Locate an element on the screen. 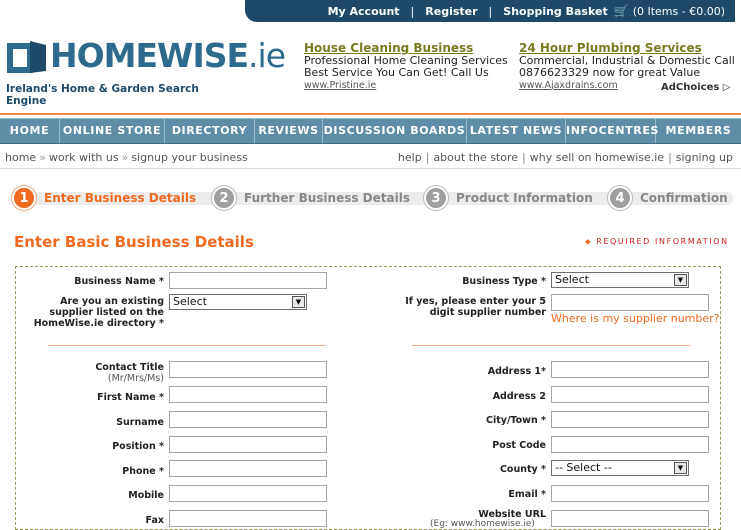  signing-up-link: signing up is located at coordinates (704, 157).